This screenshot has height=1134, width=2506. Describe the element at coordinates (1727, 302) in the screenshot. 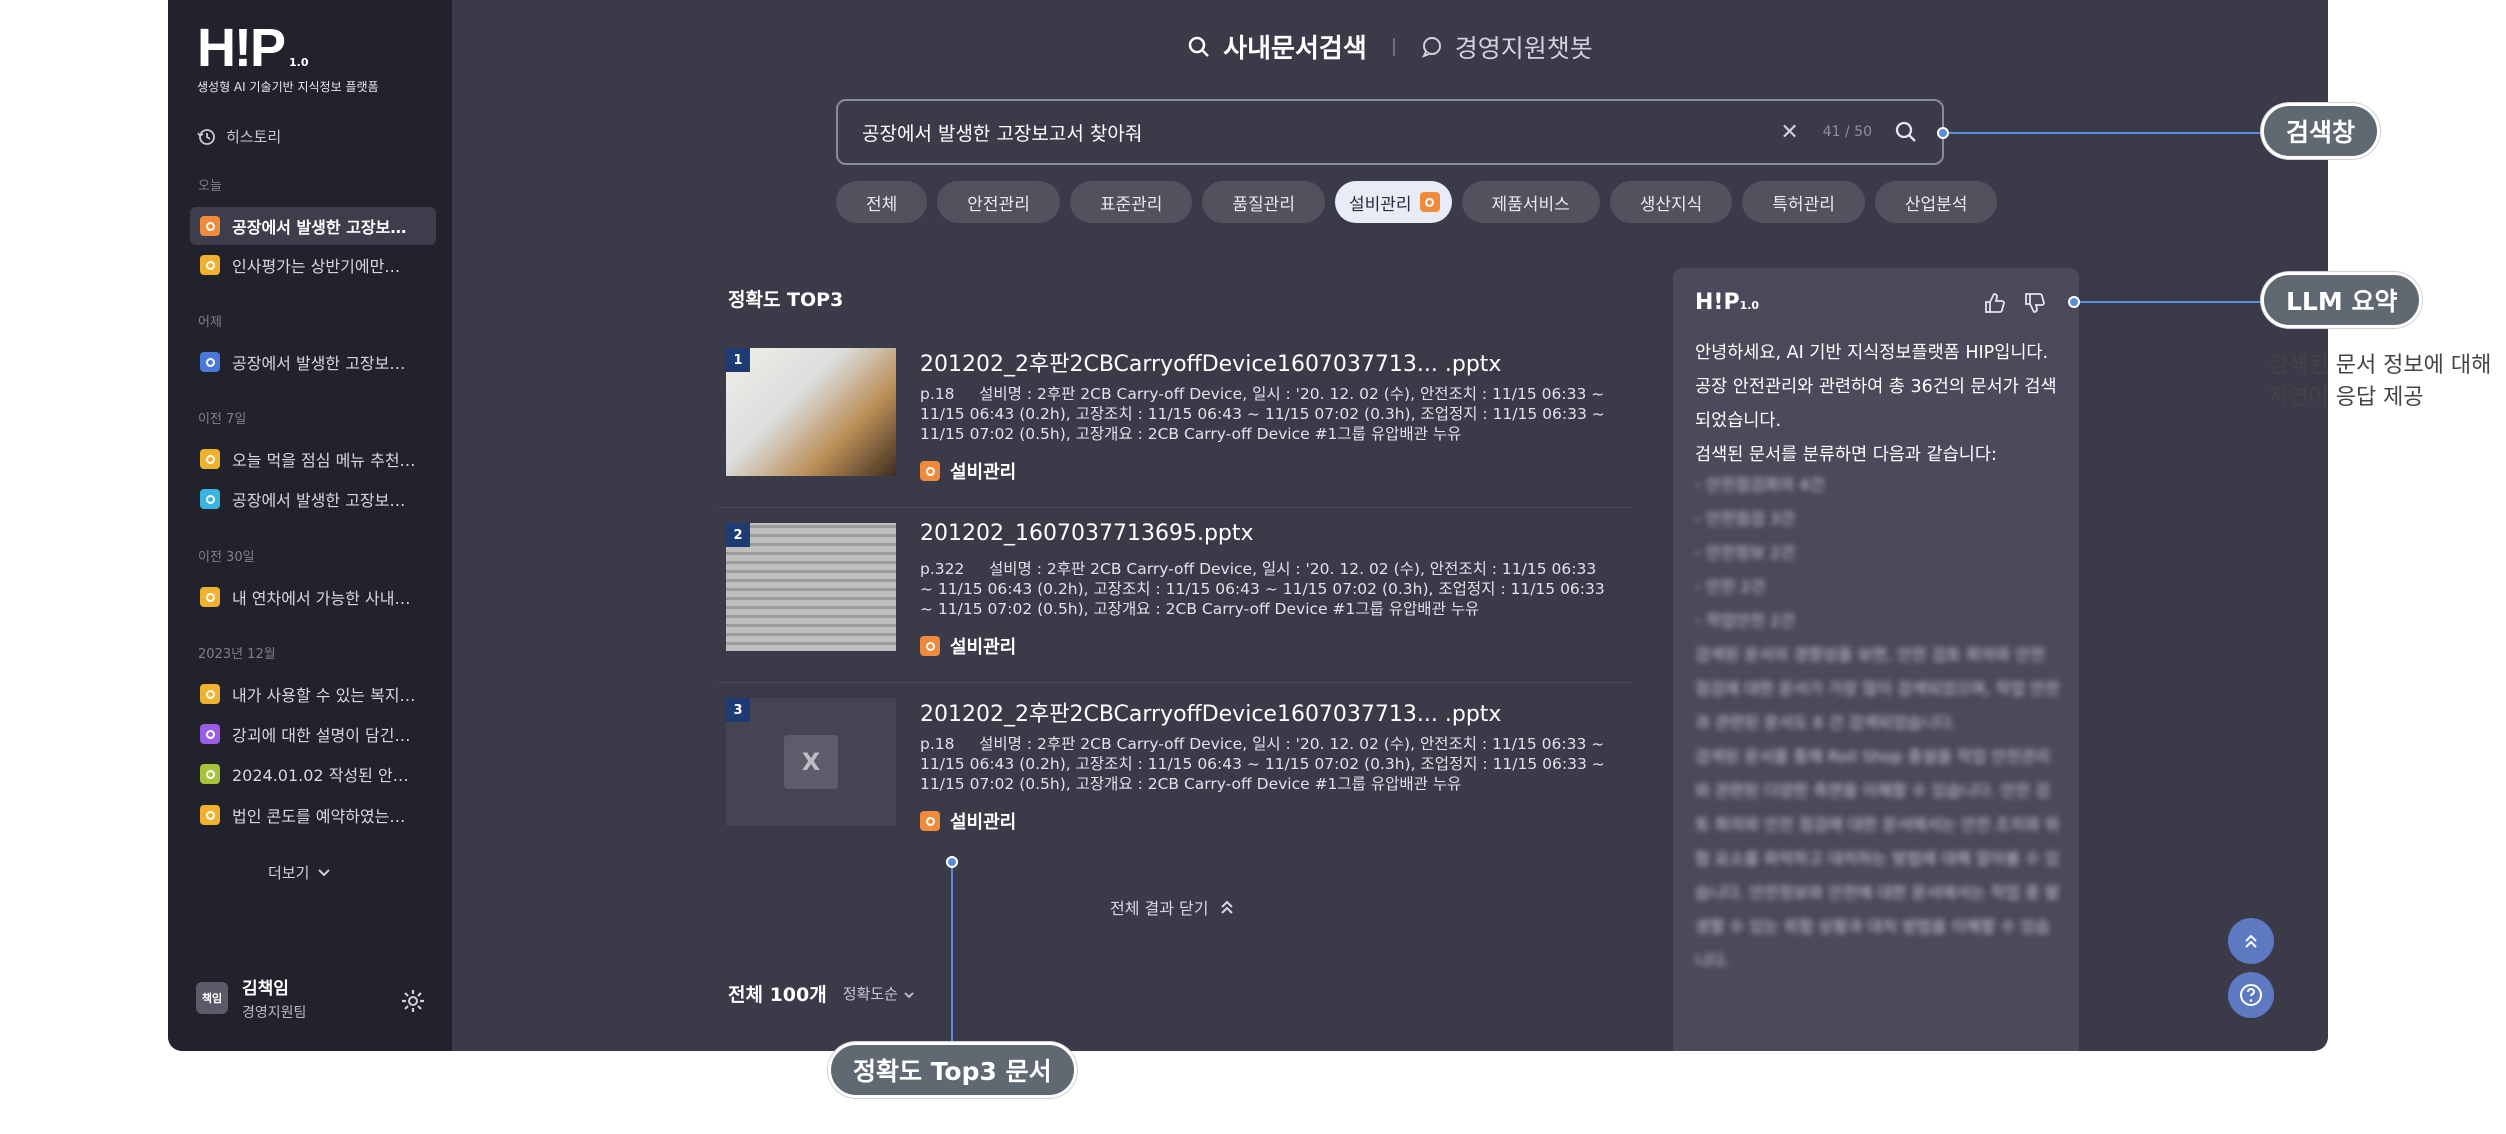

I see `llm-logo: H!P1.0` at that location.